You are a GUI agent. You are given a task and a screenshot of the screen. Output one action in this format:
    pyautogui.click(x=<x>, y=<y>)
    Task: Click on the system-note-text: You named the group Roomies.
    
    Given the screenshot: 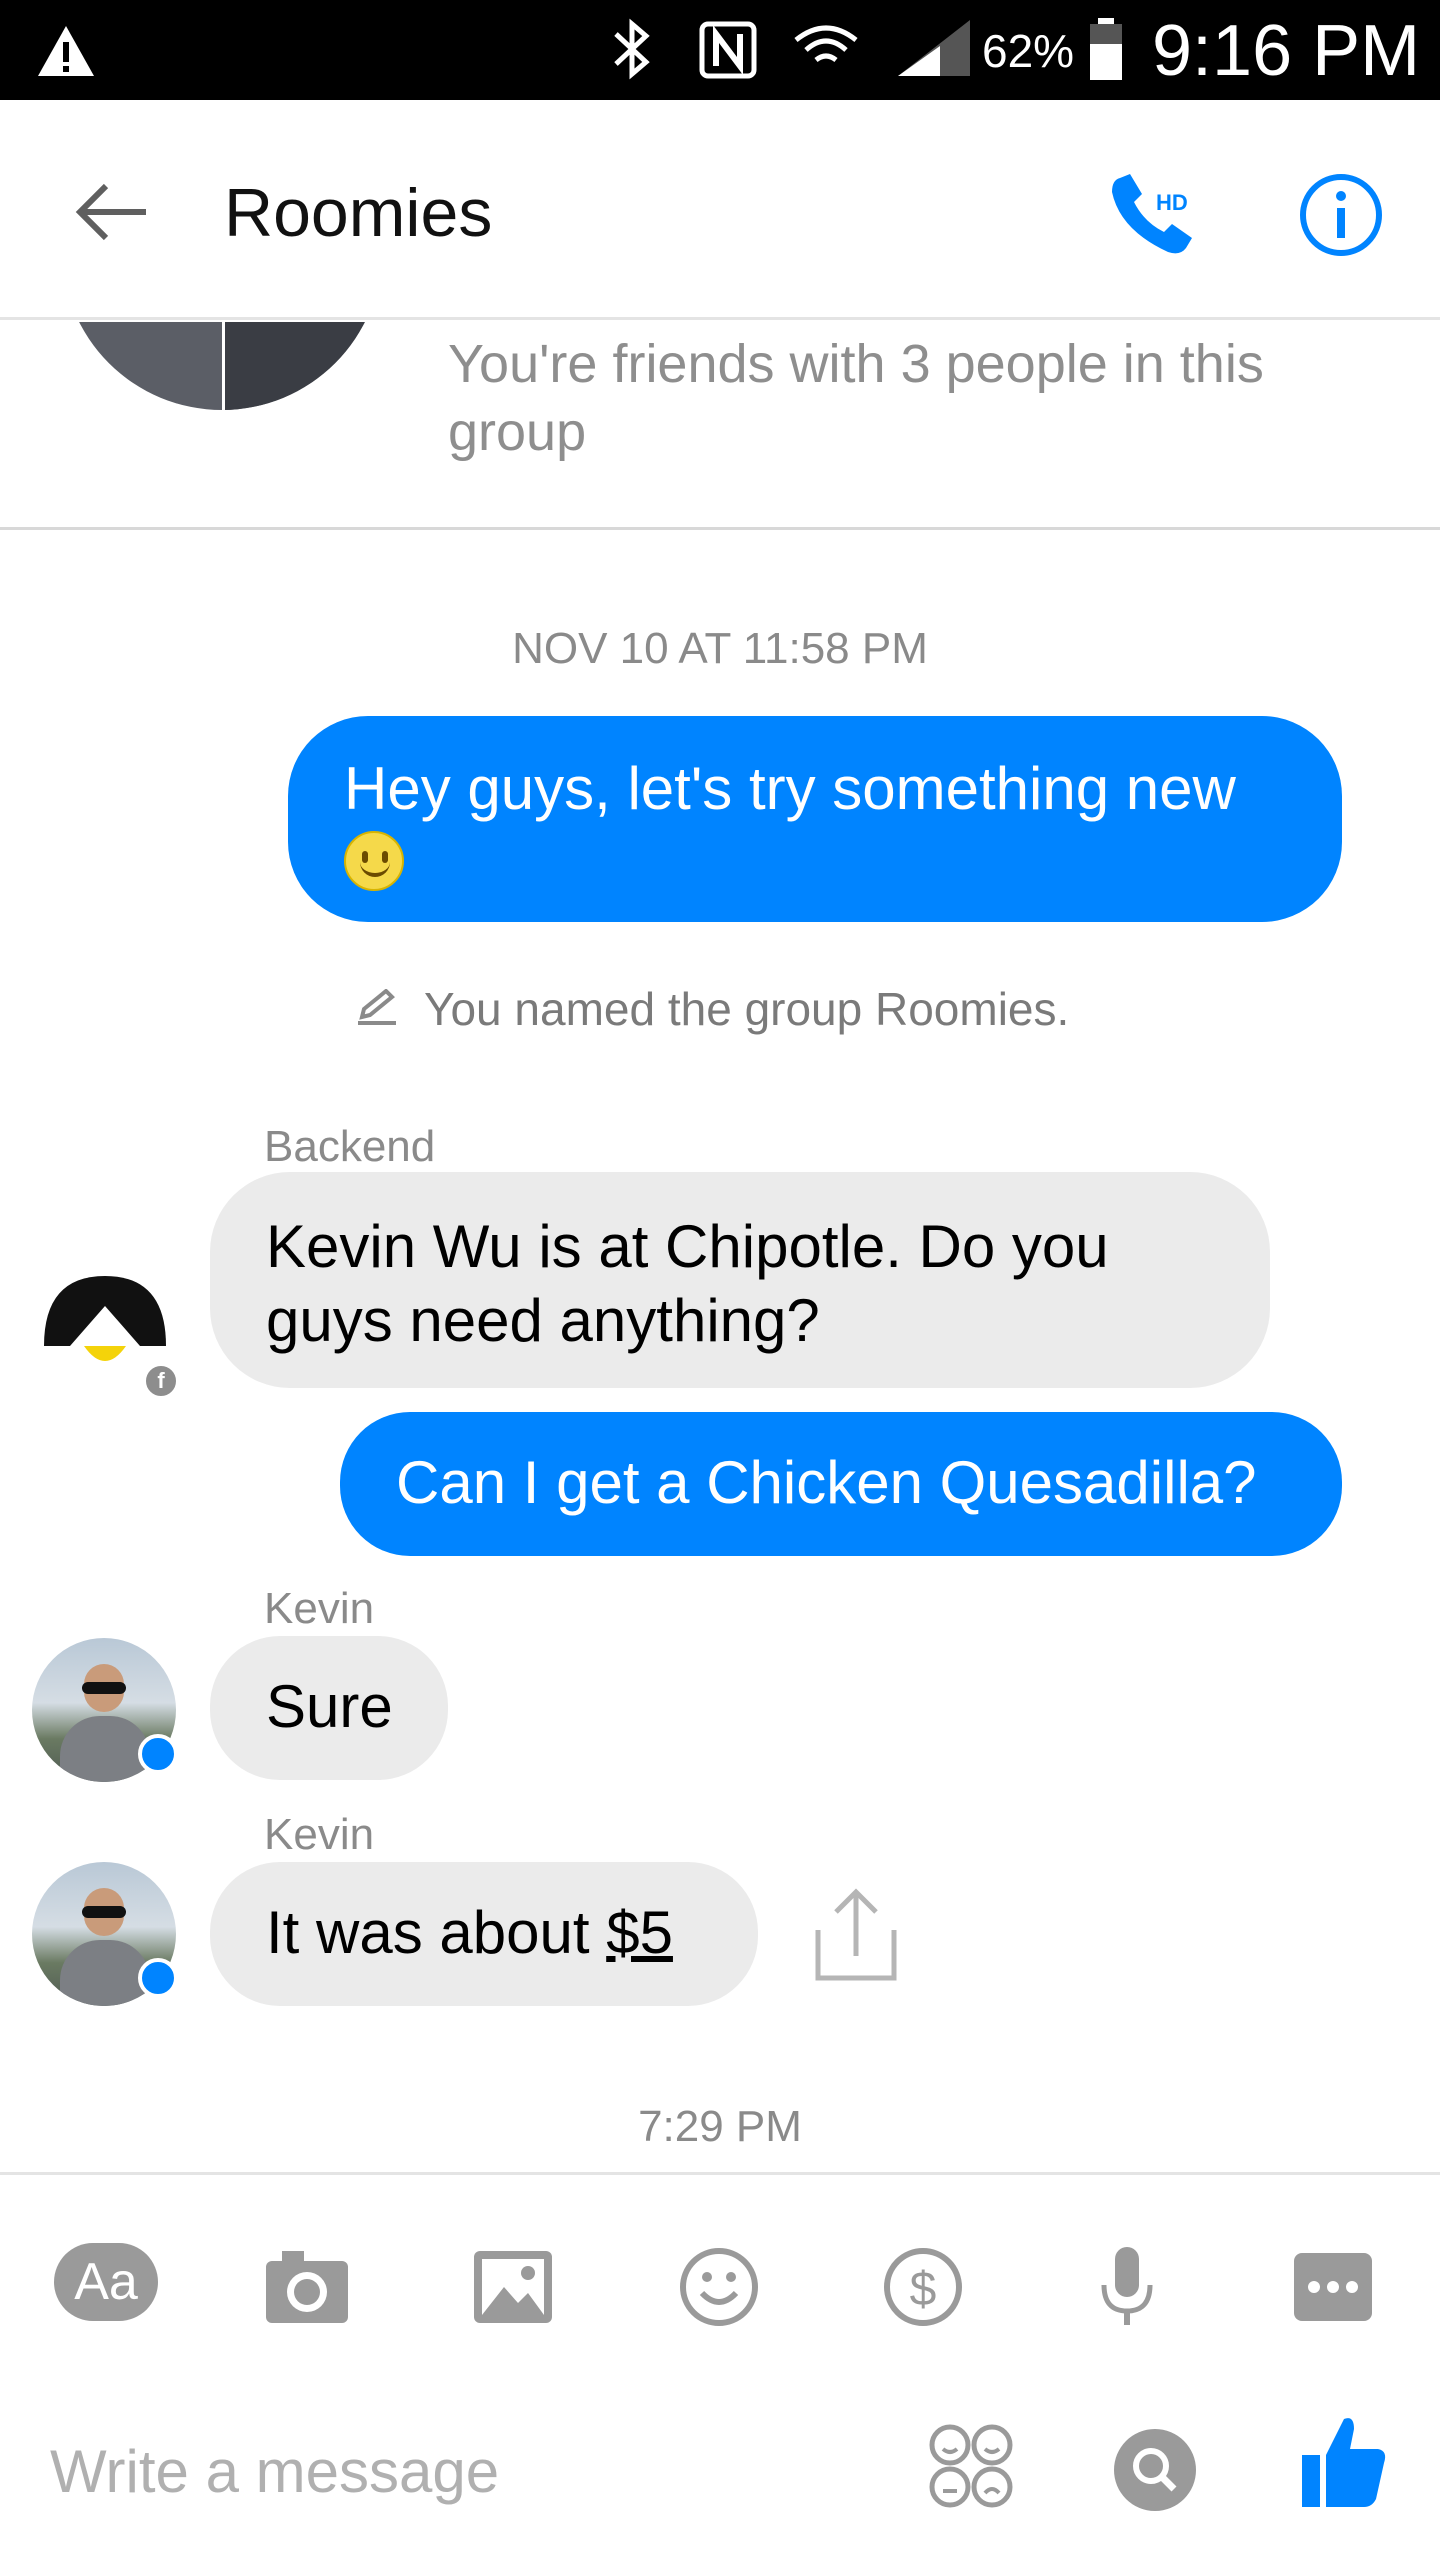 What is the action you would take?
    pyautogui.click(x=747, y=1009)
    